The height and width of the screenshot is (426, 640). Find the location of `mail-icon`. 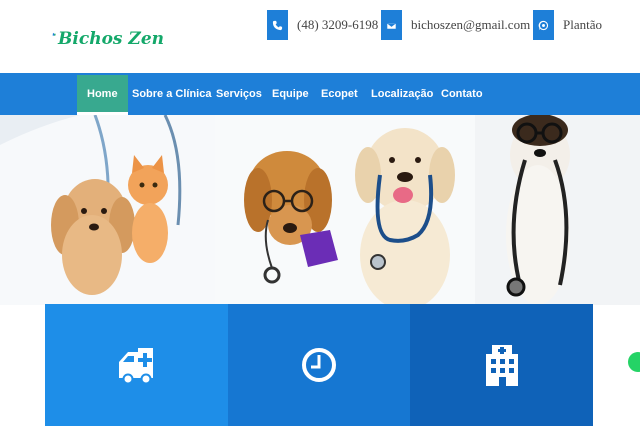

mail-icon is located at coordinates (391, 25).